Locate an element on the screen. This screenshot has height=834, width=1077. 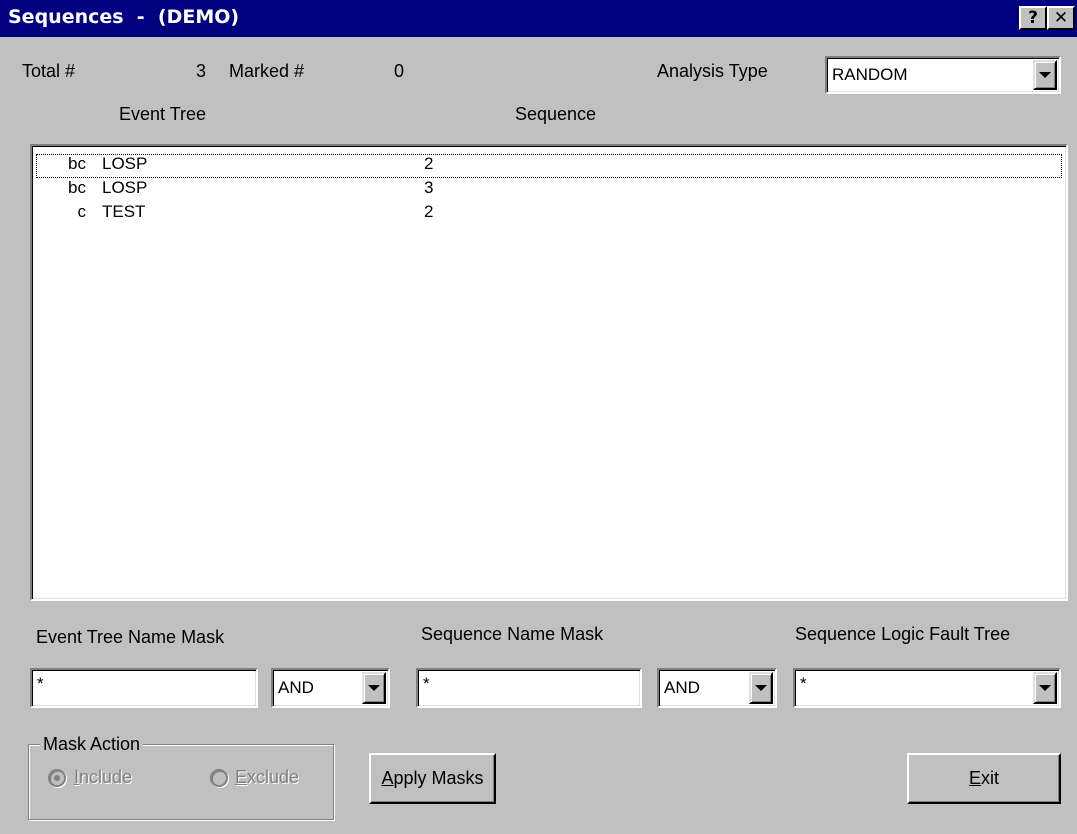
mask-action-group-label: Mask Action is located at coordinates (92, 744).